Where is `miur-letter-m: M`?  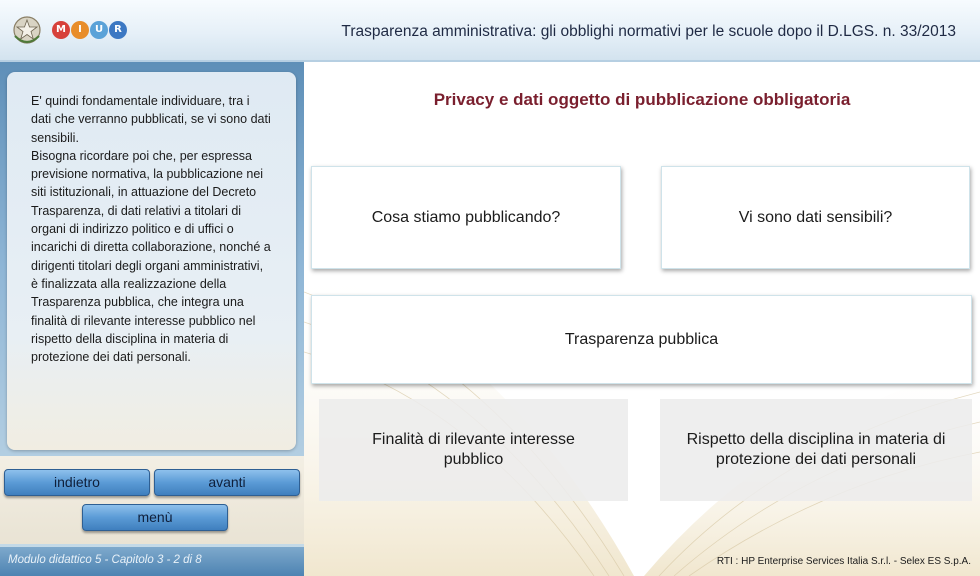 miur-letter-m: M is located at coordinates (61, 30).